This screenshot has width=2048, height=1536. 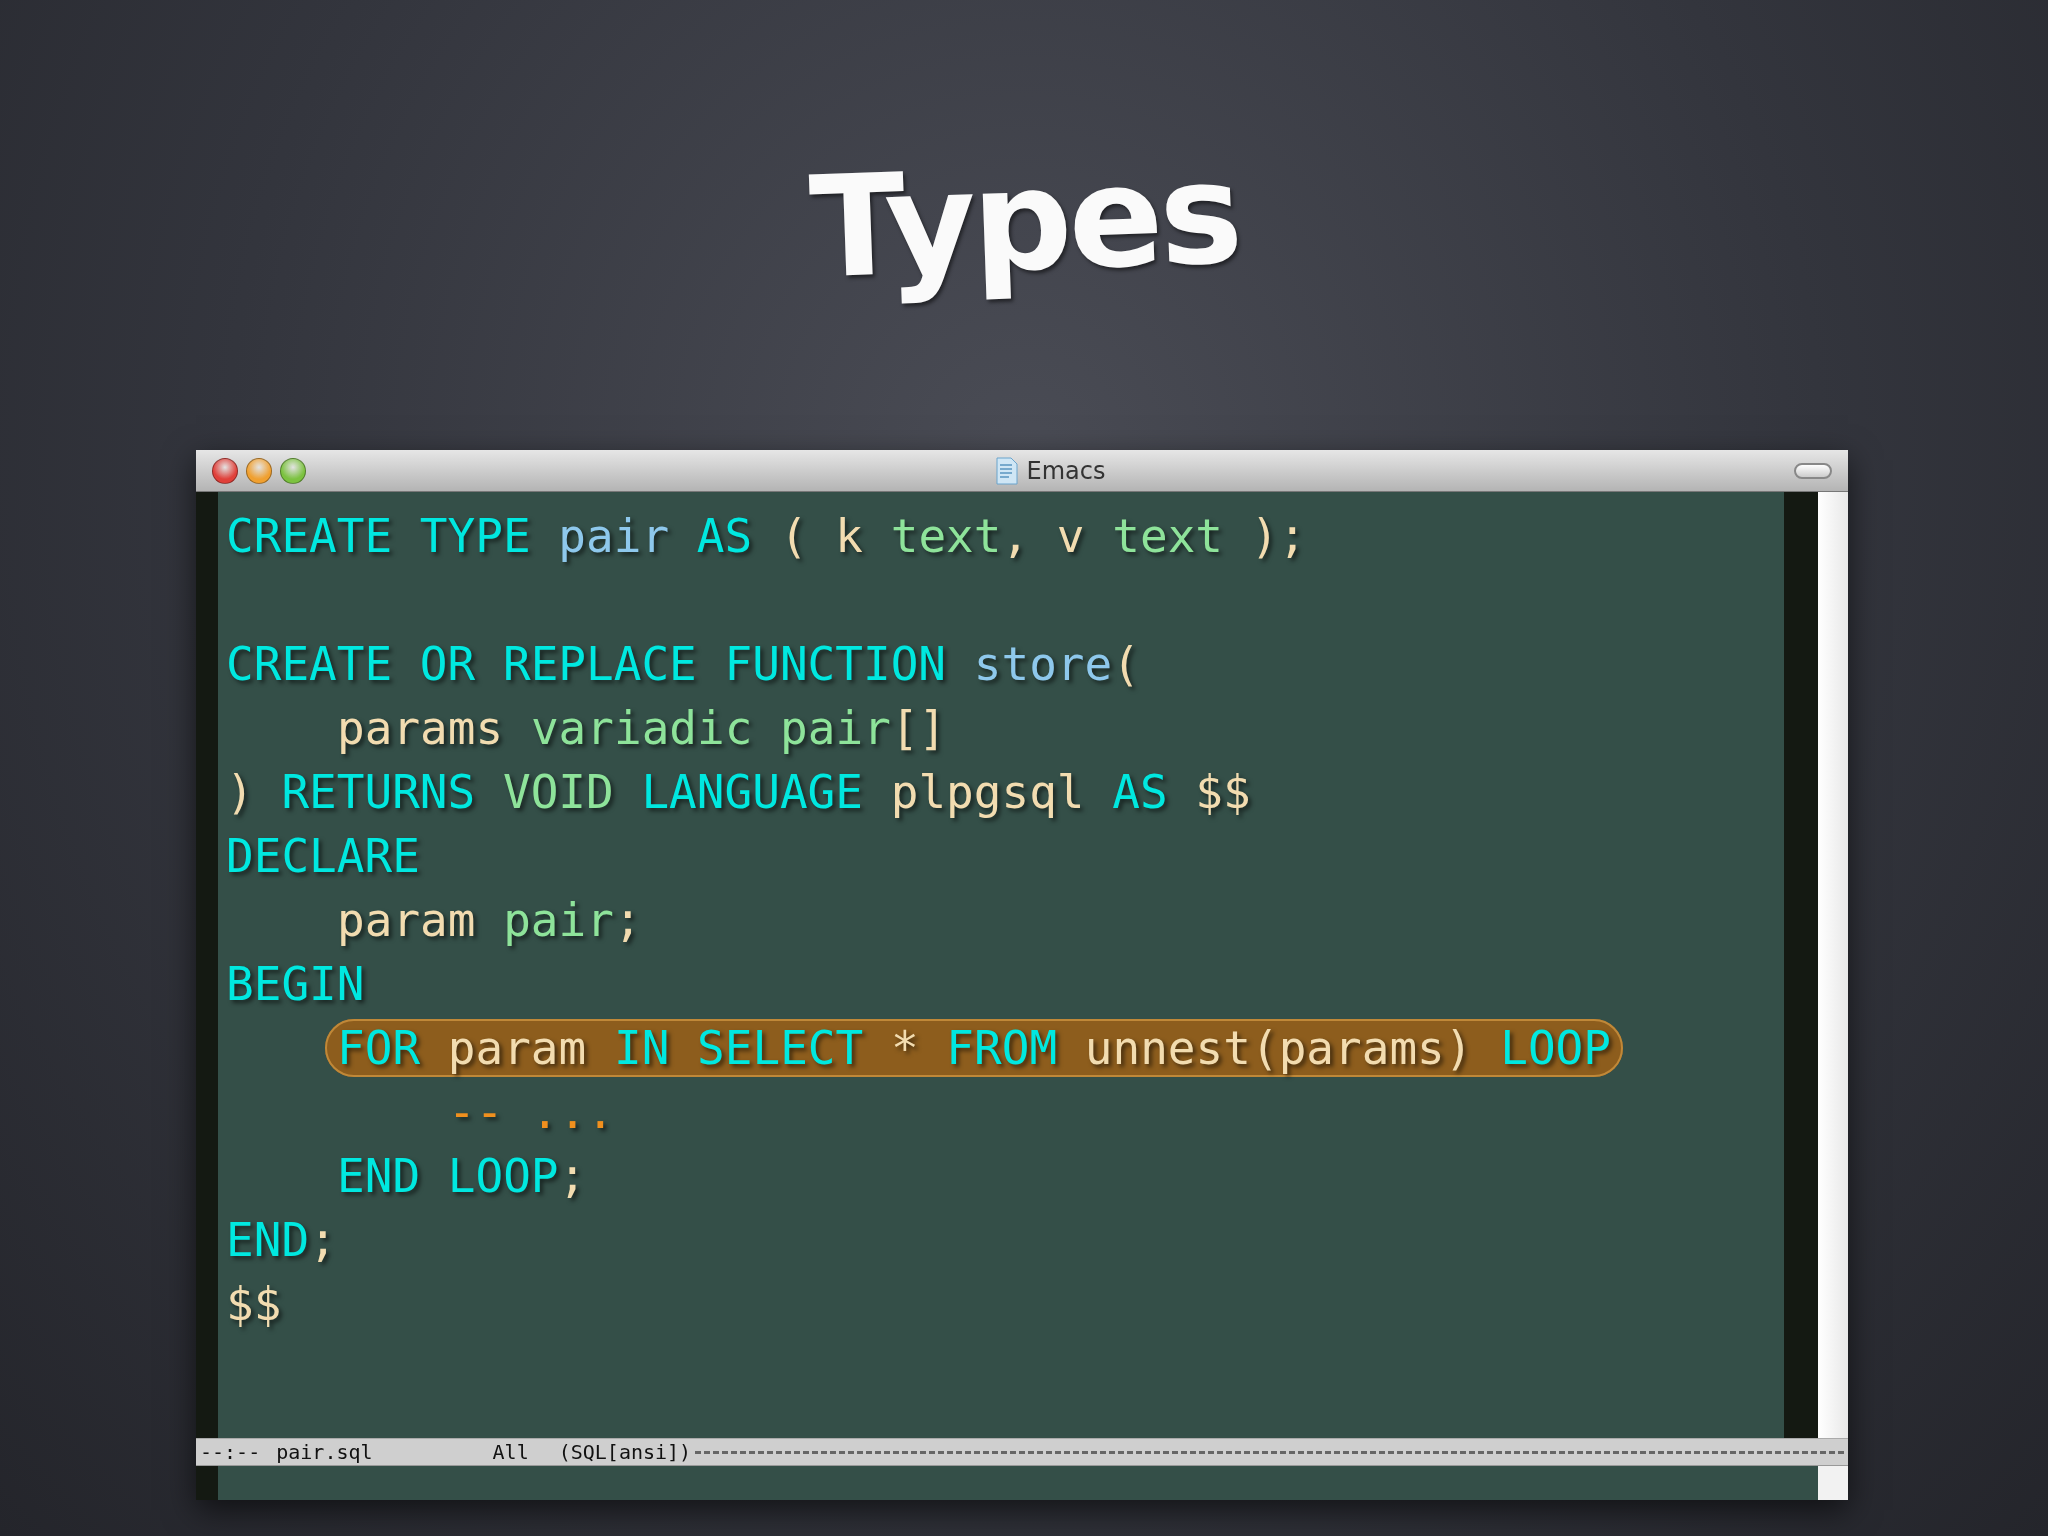 What do you see at coordinates (1006, 470) in the screenshot?
I see `document-icon` at bounding box center [1006, 470].